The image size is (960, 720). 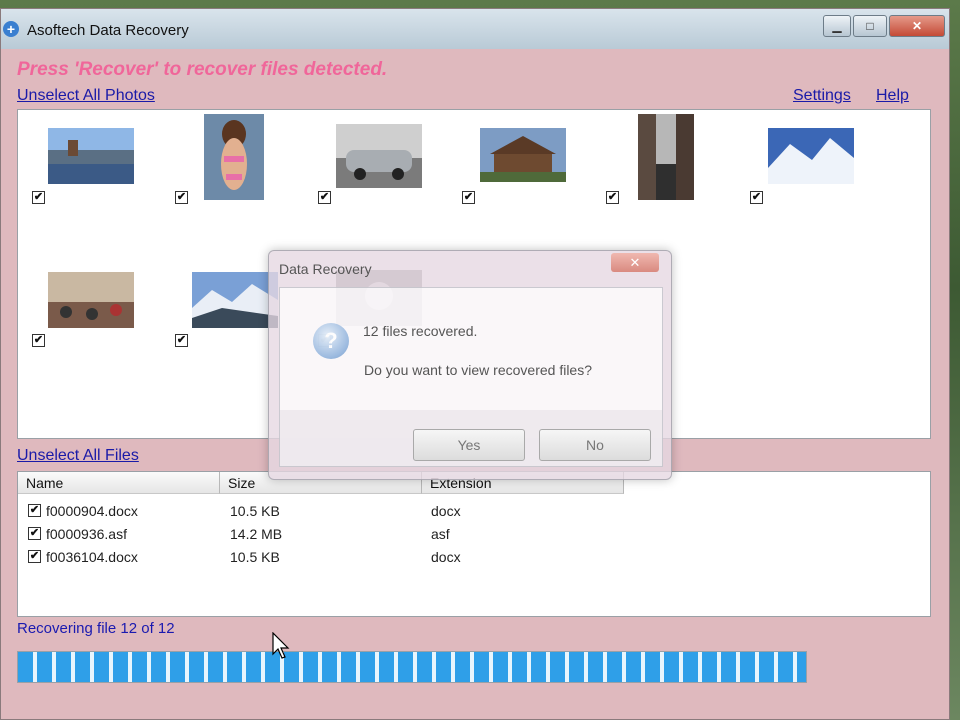 I want to click on unselect-all-photos-link: Unselect All Photos, so click(x=86, y=96).